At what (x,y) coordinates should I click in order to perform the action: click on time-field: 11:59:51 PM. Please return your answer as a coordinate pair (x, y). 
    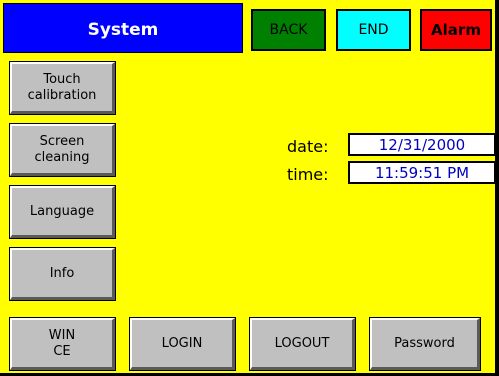
    Looking at the image, I should click on (422, 172).